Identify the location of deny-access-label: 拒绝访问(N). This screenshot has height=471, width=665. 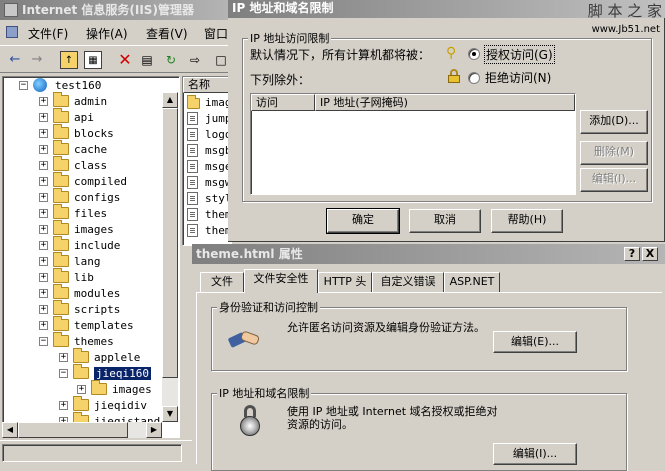
(518, 77).